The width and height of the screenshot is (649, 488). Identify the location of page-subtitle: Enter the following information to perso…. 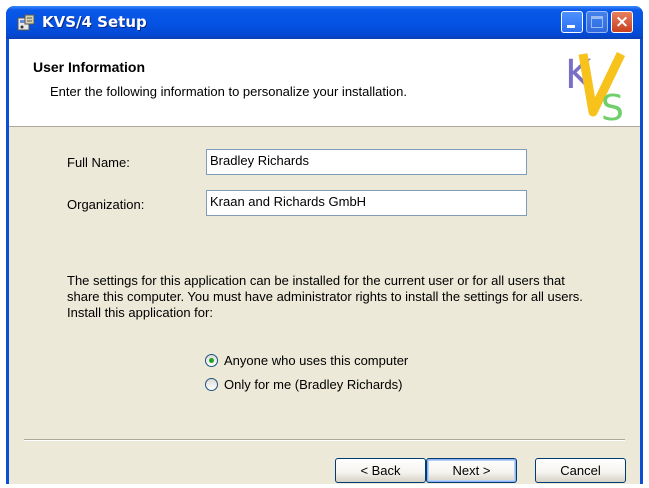
(228, 91).